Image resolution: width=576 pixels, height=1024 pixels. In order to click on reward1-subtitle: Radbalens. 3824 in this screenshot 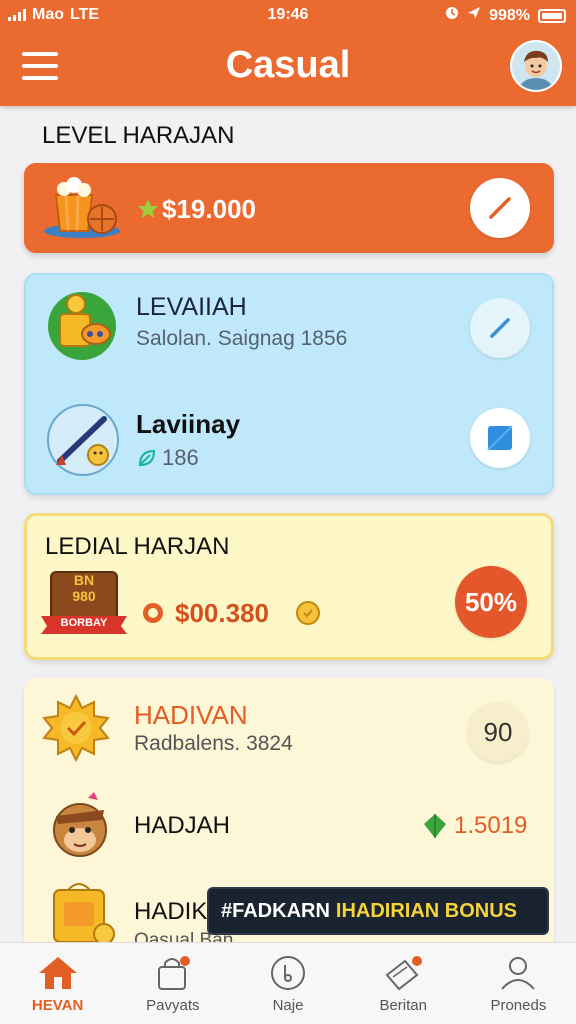, I will do `click(213, 743)`.